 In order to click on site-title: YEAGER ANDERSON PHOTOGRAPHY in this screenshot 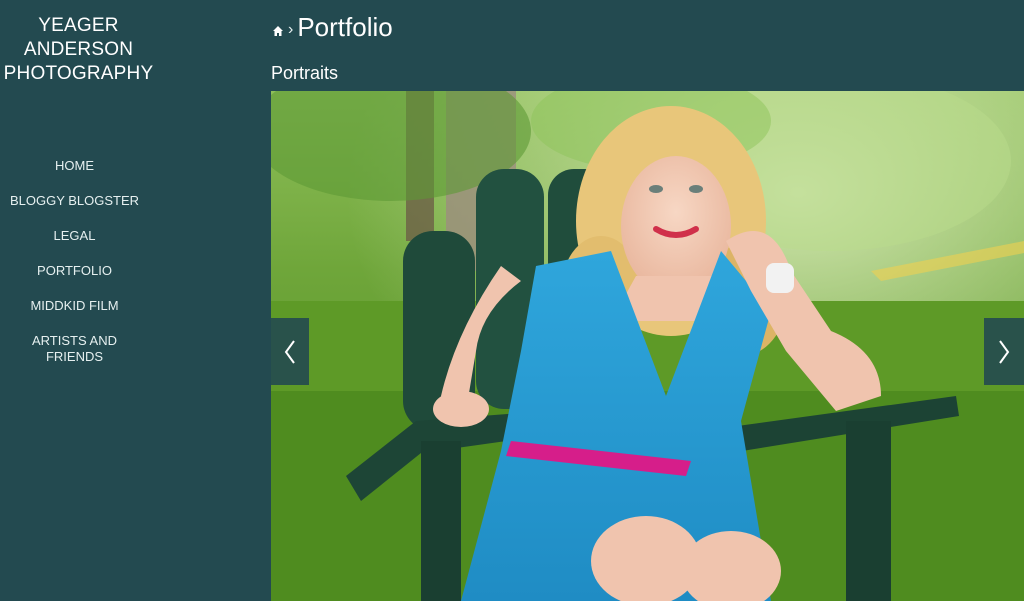, I will do `click(78, 50)`.